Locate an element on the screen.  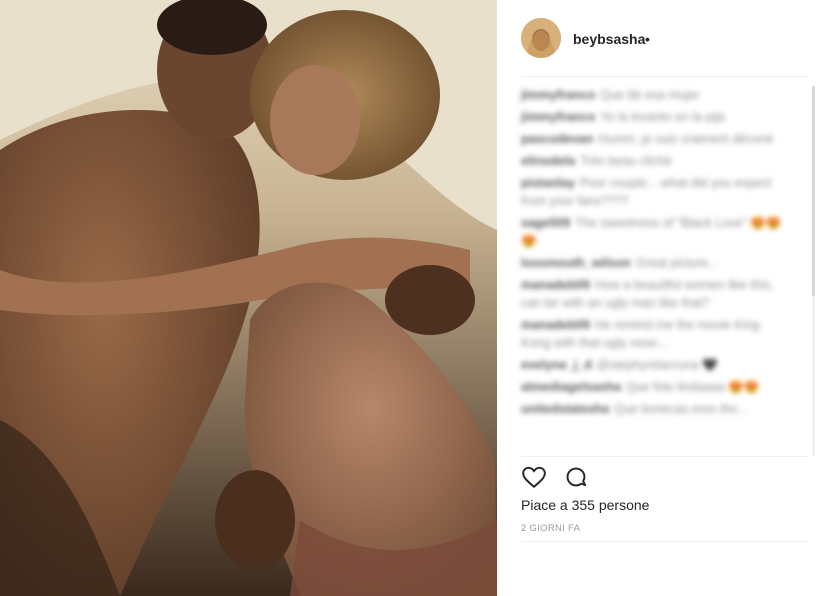
comment-icon is located at coordinates (576, 477).